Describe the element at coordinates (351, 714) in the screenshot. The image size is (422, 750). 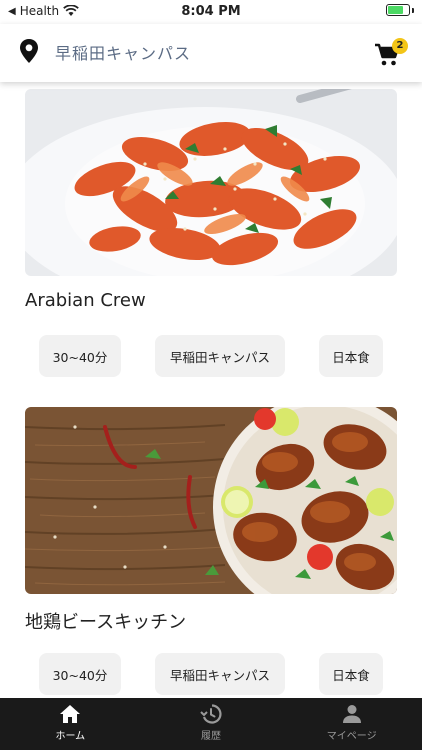
I see `person-icon` at that location.